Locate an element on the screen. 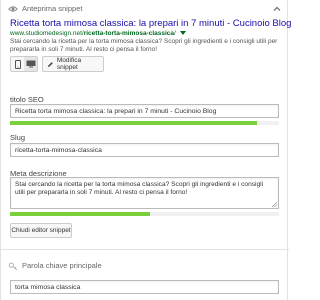  meta-description-progress is located at coordinates (144, 214).